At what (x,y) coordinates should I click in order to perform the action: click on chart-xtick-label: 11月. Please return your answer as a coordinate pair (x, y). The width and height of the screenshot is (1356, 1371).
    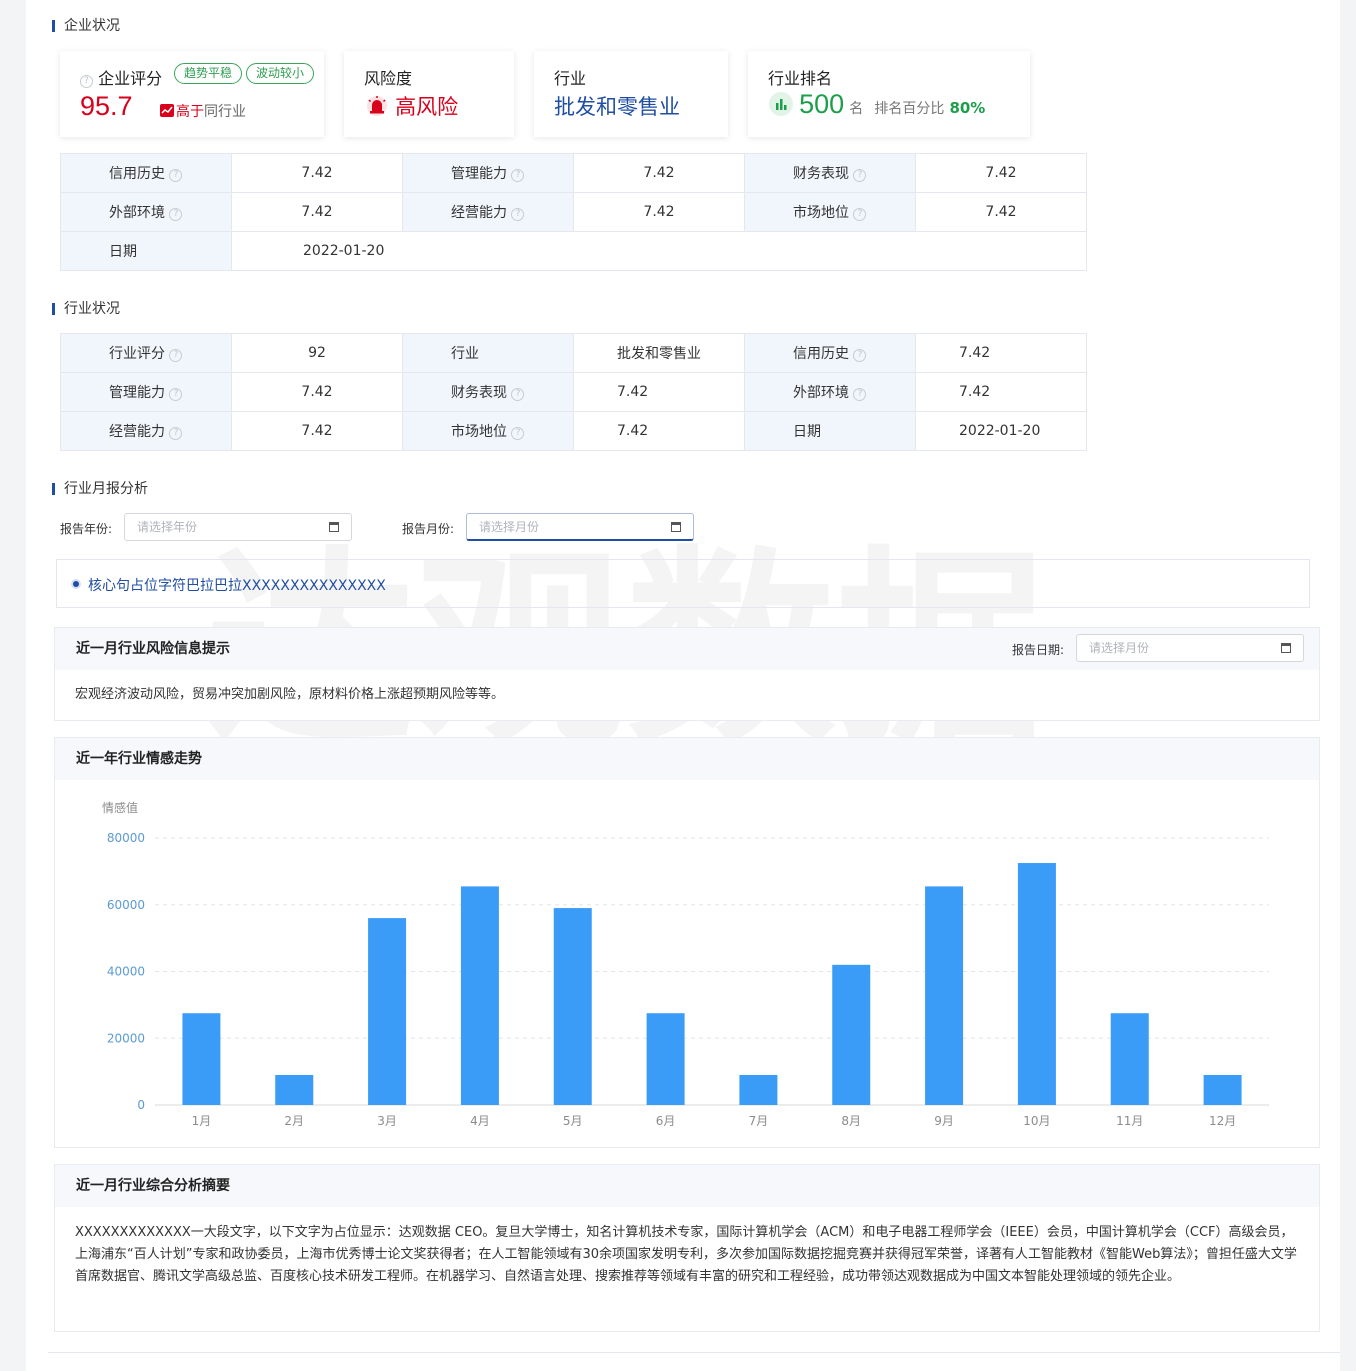
    Looking at the image, I should click on (1129, 1121).